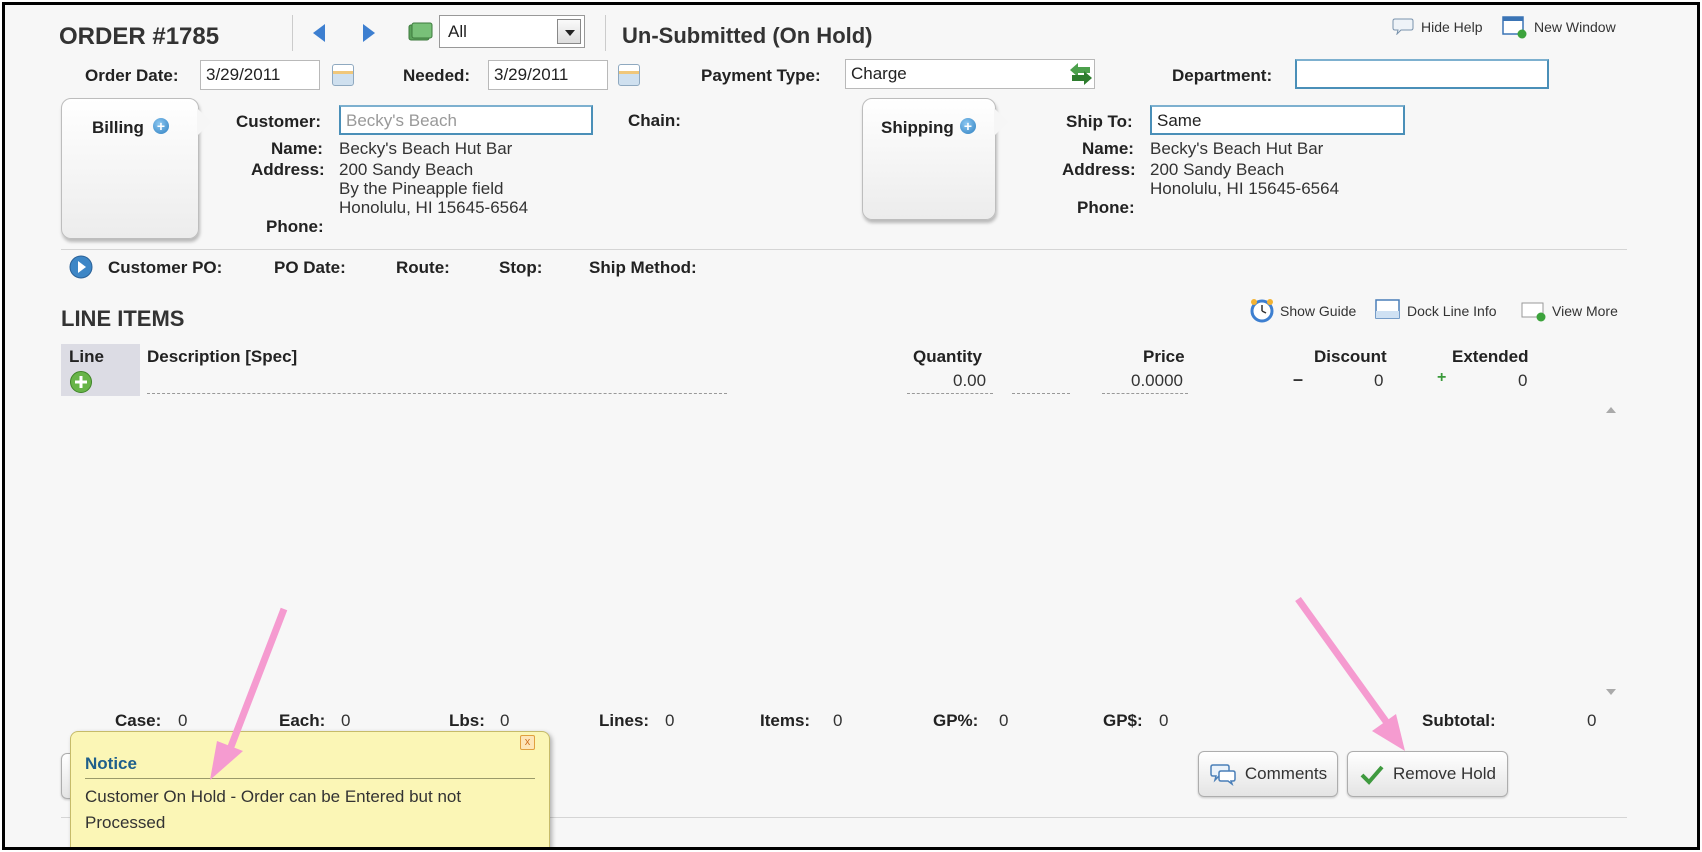 This screenshot has height=852, width=1702. Describe the element at coordinates (279, 121) in the screenshot. I see `customer-label: Customer:` at that location.